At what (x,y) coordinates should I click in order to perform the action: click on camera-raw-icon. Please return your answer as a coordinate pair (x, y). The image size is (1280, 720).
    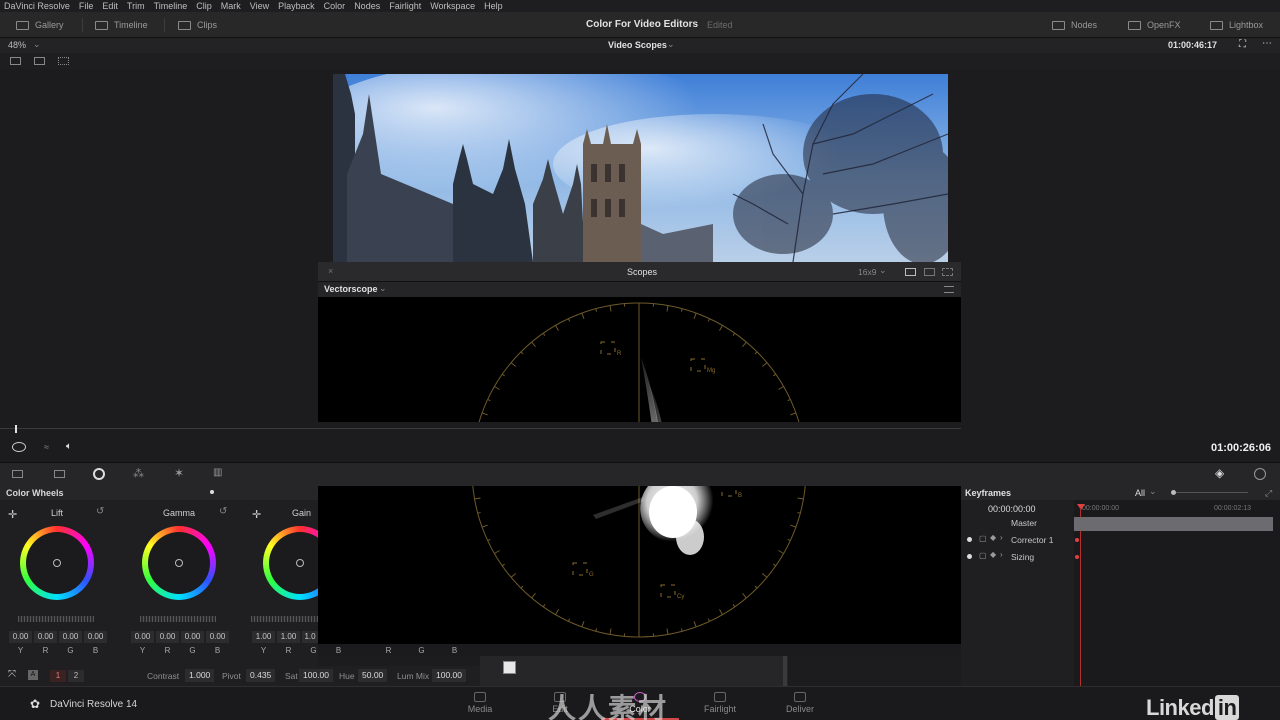
    Looking at the image, I should click on (17, 474).